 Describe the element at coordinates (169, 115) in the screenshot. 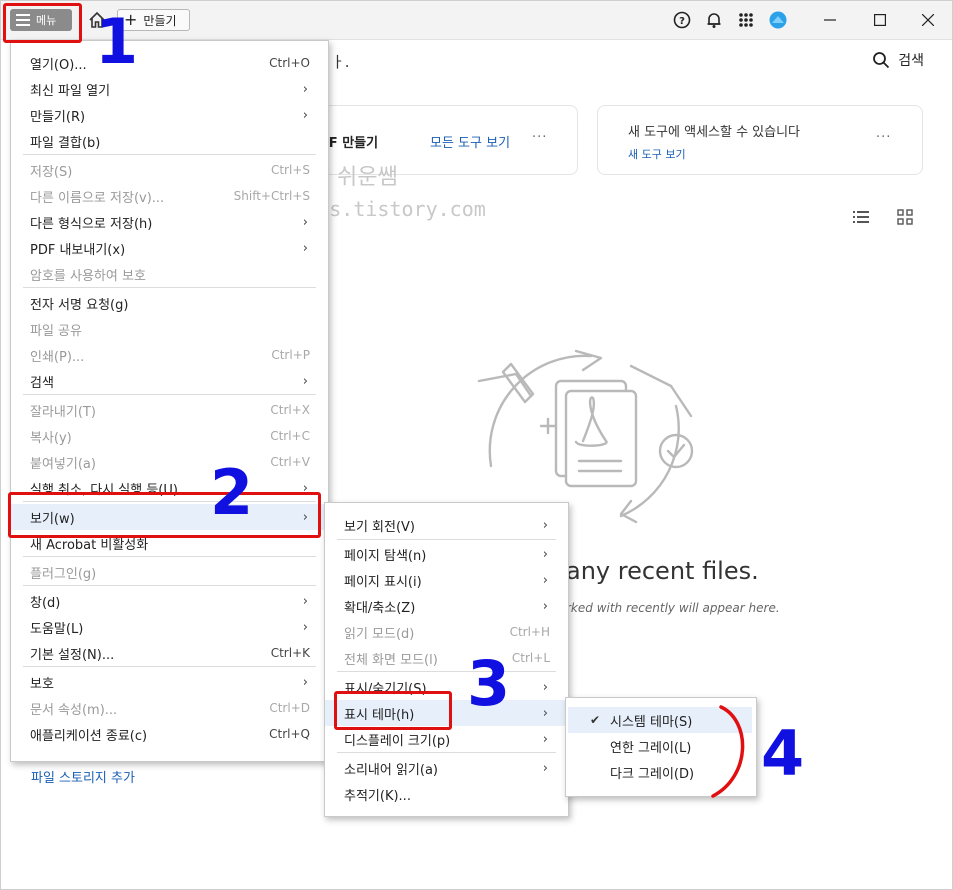

I see `main-menu-item-2: 만들기(R) ›` at that location.